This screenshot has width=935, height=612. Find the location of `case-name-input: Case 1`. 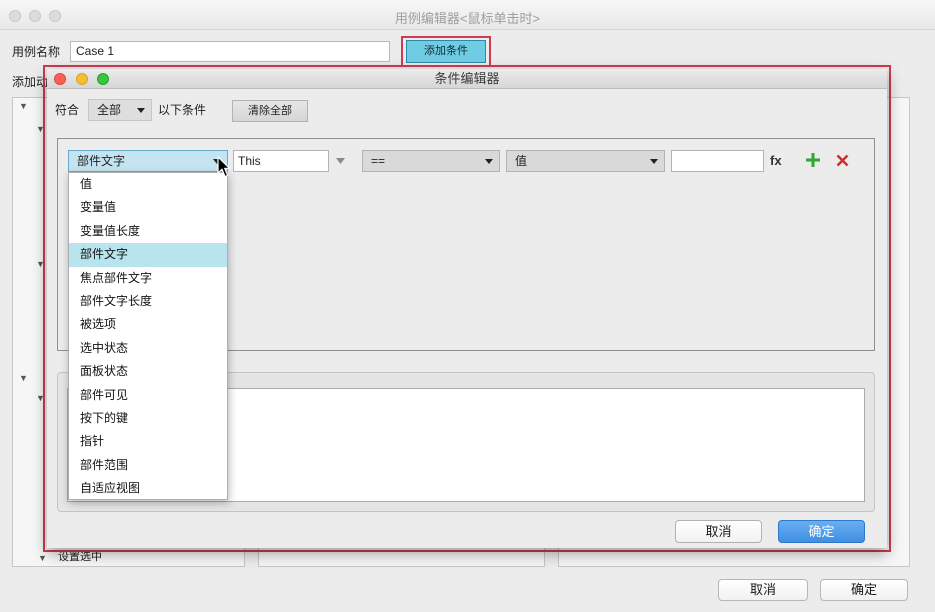

case-name-input: Case 1 is located at coordinates (230, 51).